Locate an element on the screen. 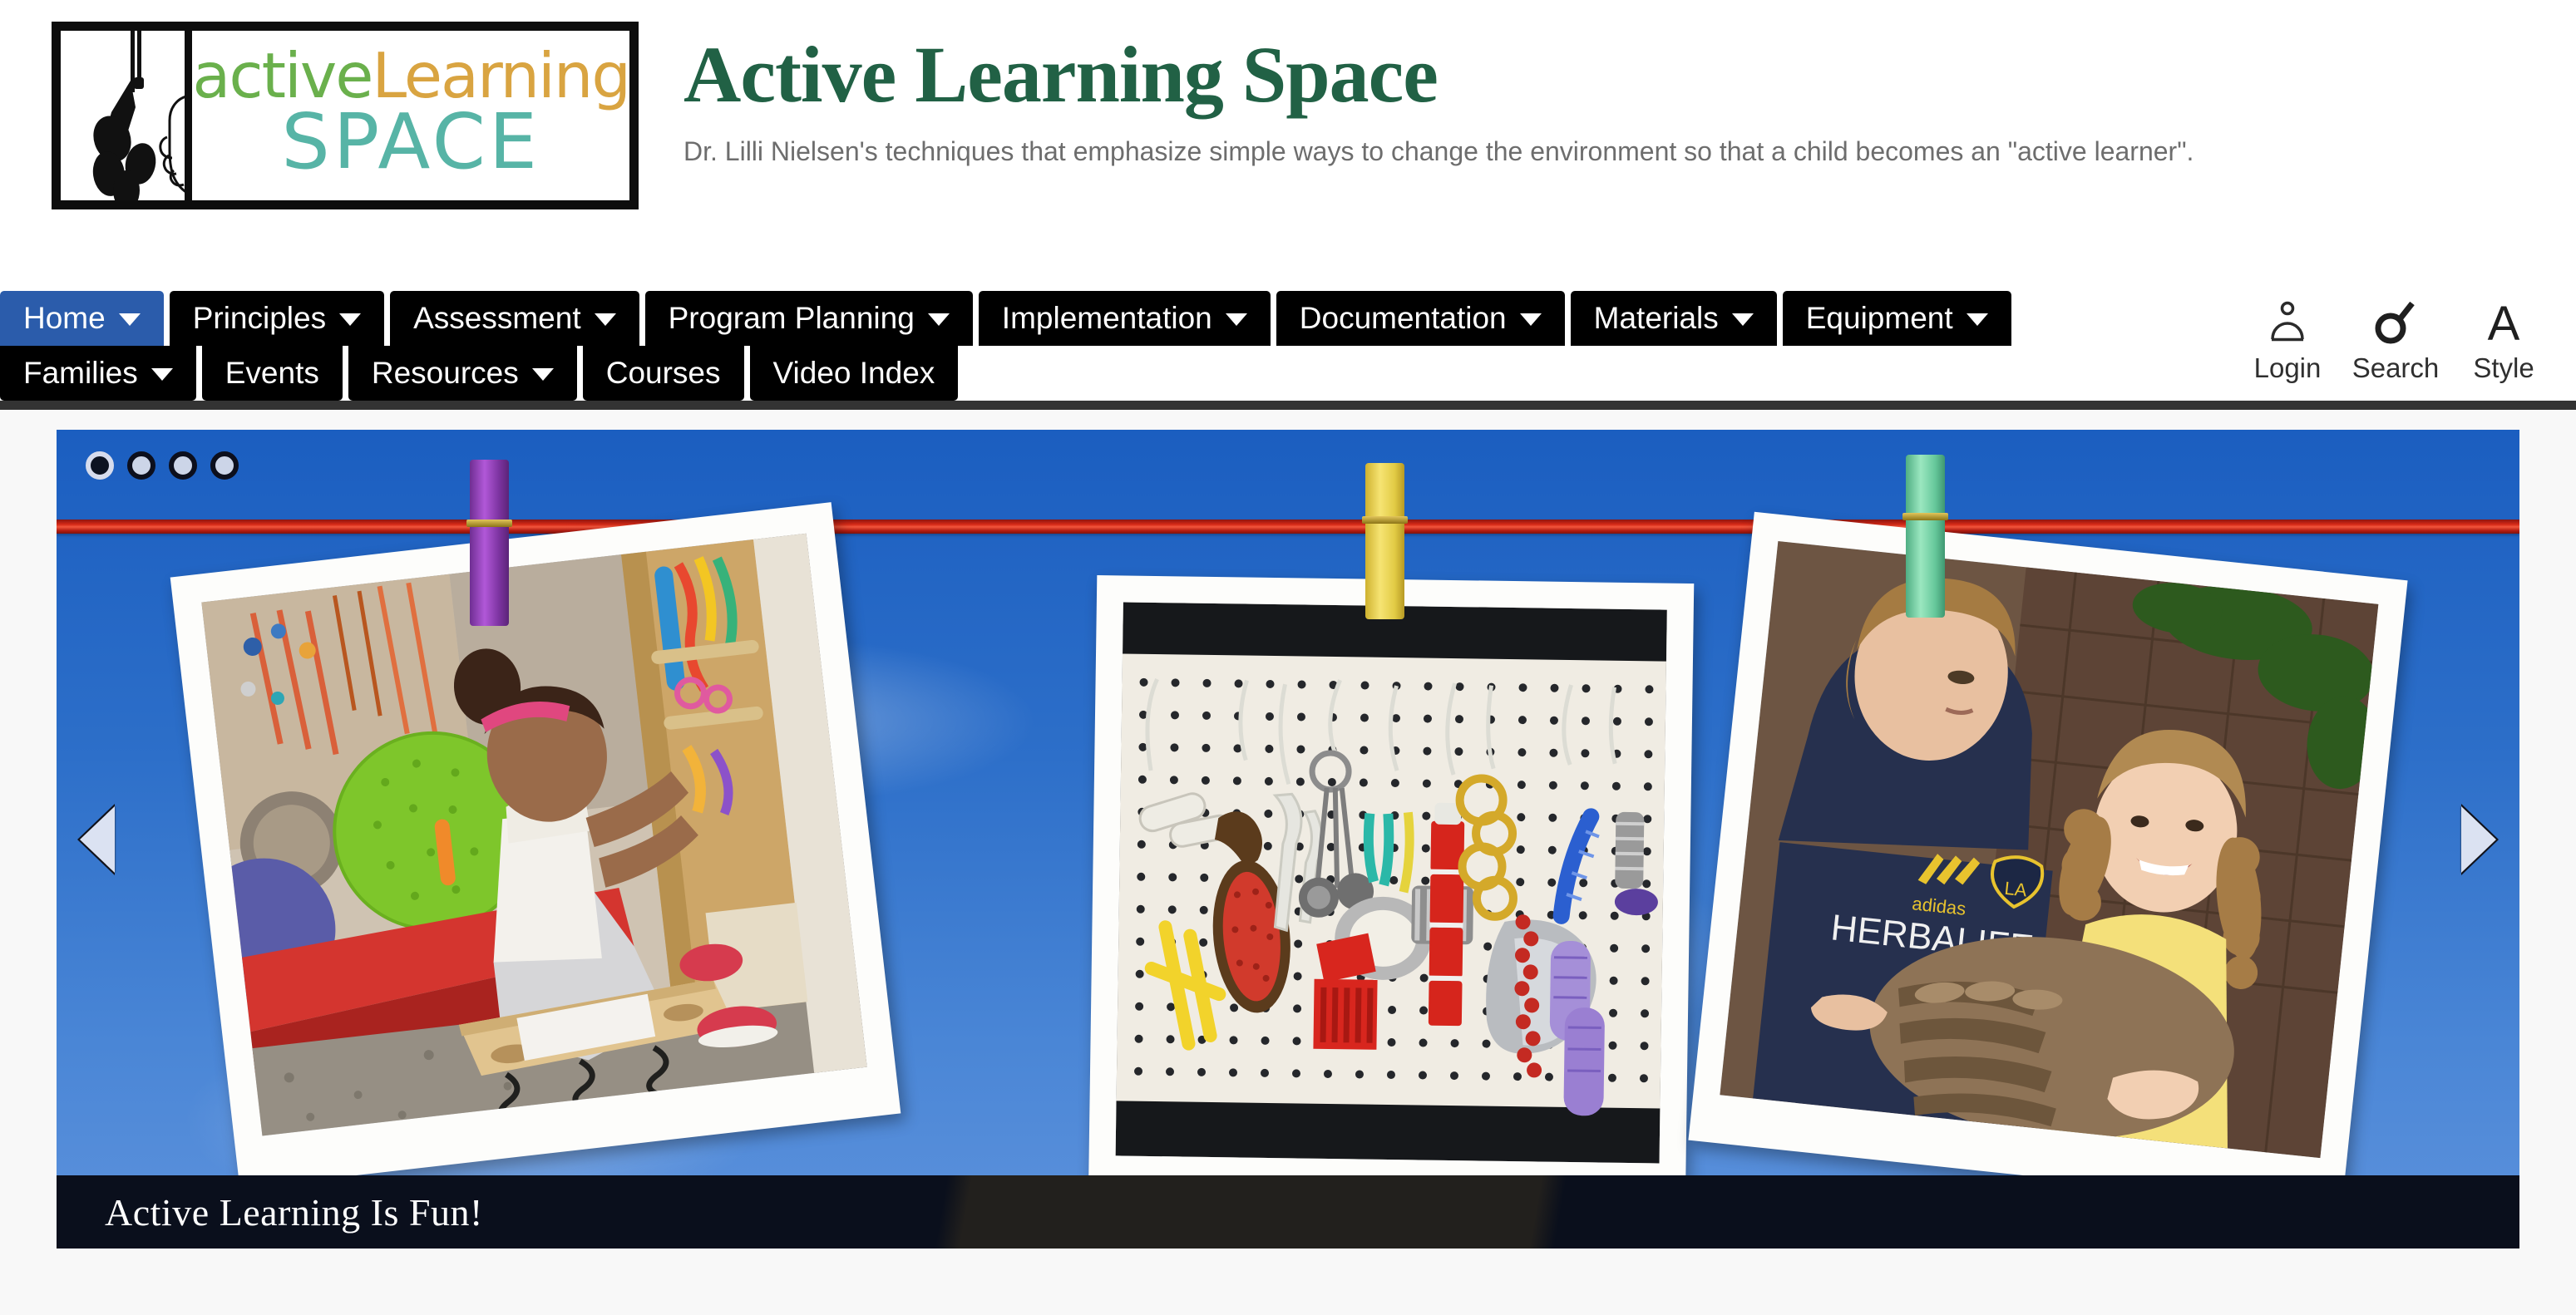 The height and width of the screenshot is (1315, 2576). logo-illustration-panel is located at coordinates (127, 115).